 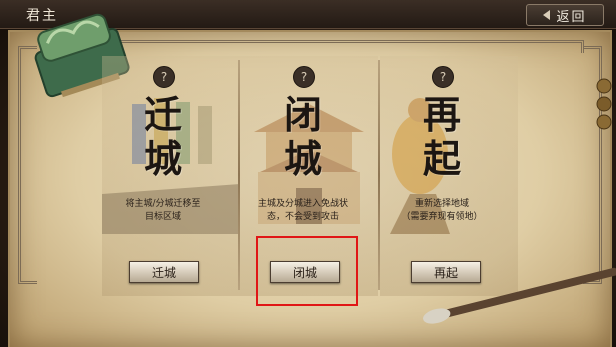 I want to click on restart-title-char-1: 再, so click(x=441, y=114).